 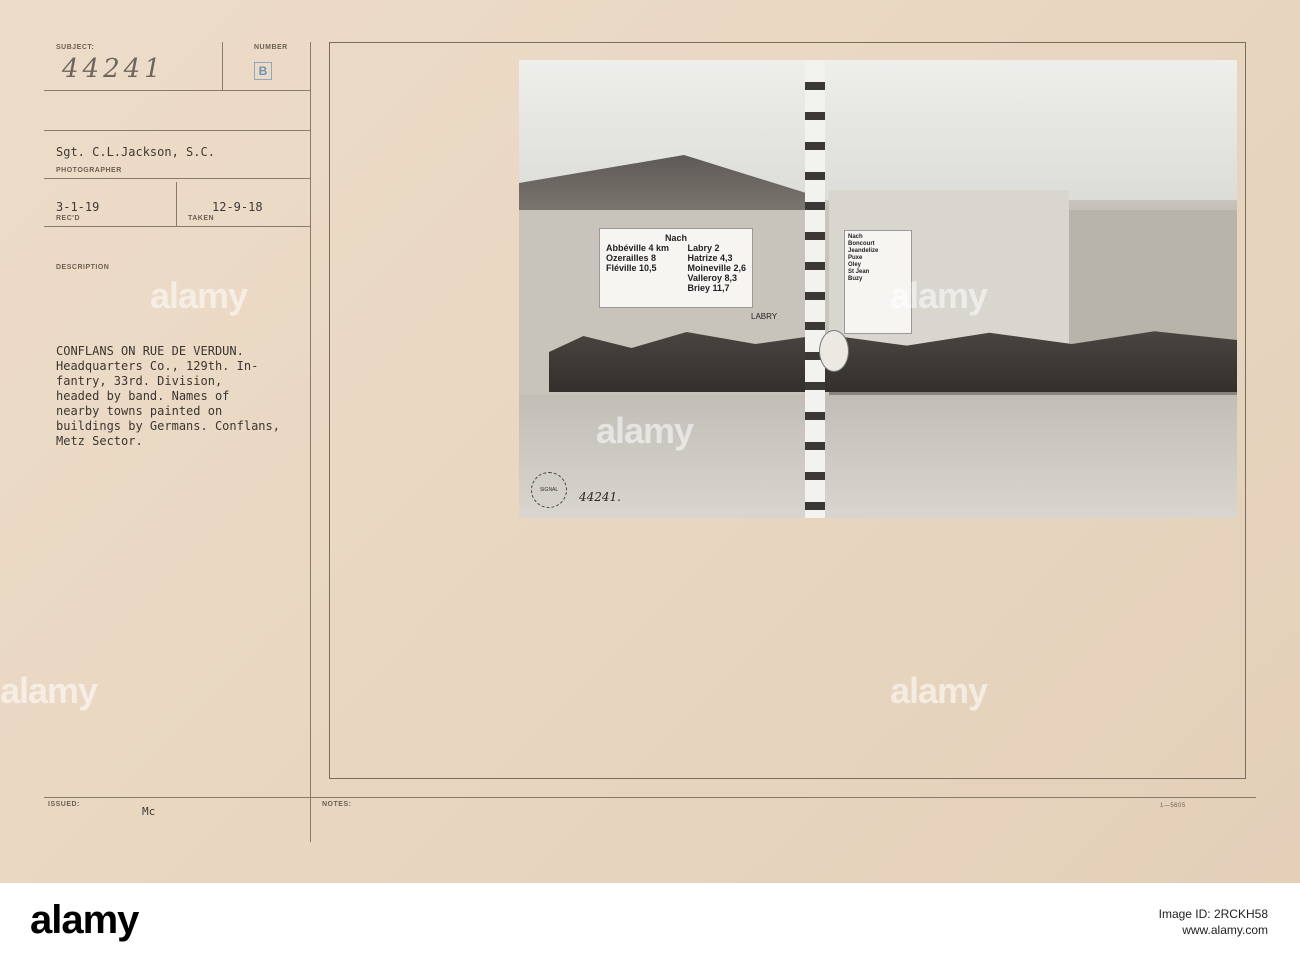 I want to click on form-number: 1—5605, so click(x=1173, y=806).